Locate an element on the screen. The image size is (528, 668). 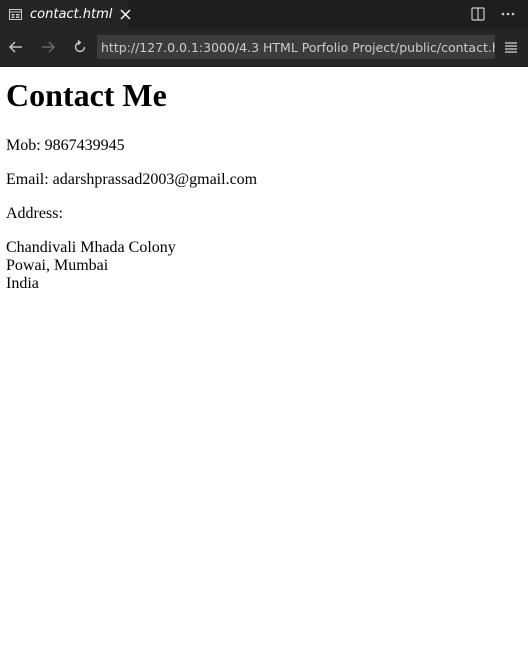
more-actions-icon is located at coordinates (508, 14).